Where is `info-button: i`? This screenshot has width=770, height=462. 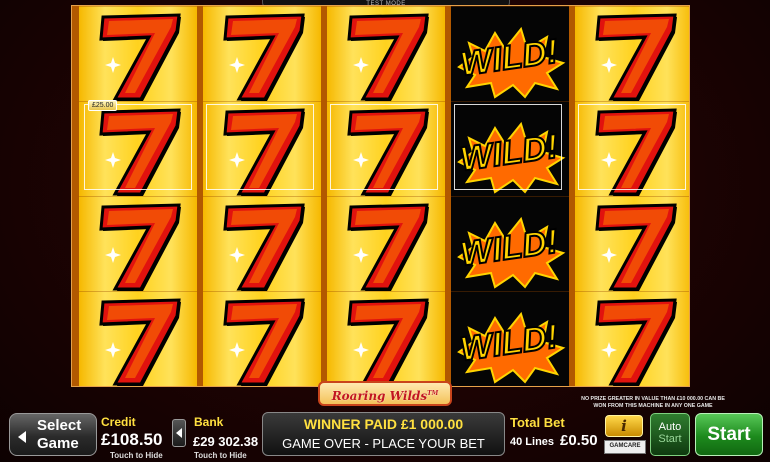
info-button: i is located at coordinates (624, 426).